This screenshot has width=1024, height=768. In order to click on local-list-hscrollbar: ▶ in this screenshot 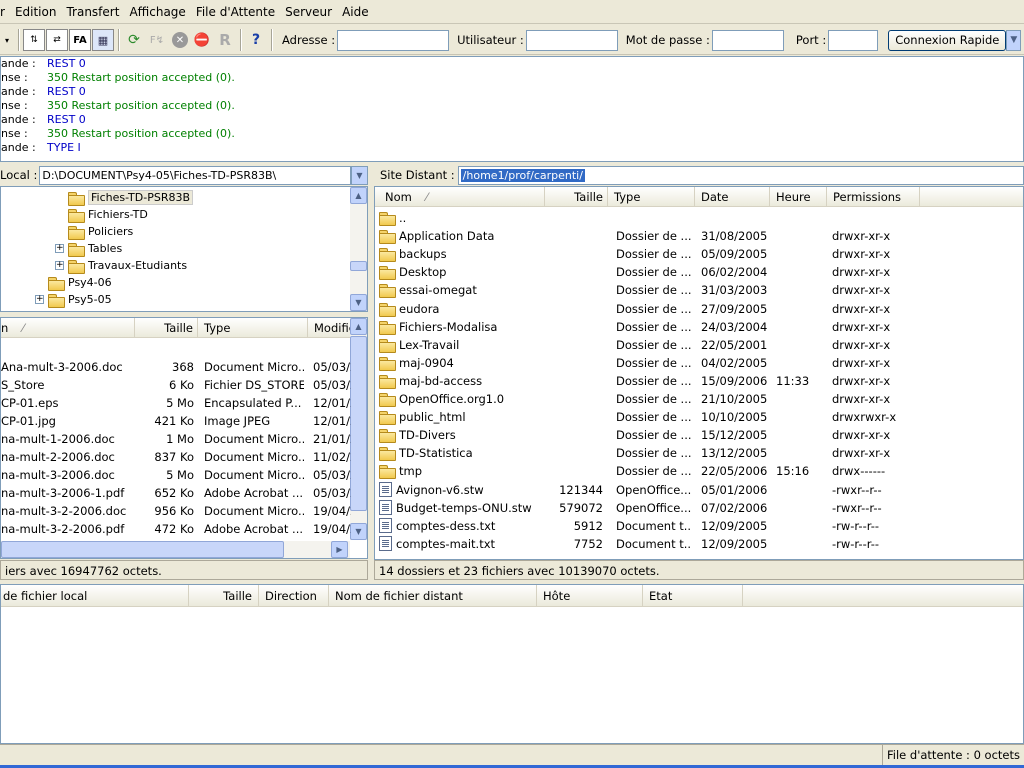, I will do `click(175, 549)`.